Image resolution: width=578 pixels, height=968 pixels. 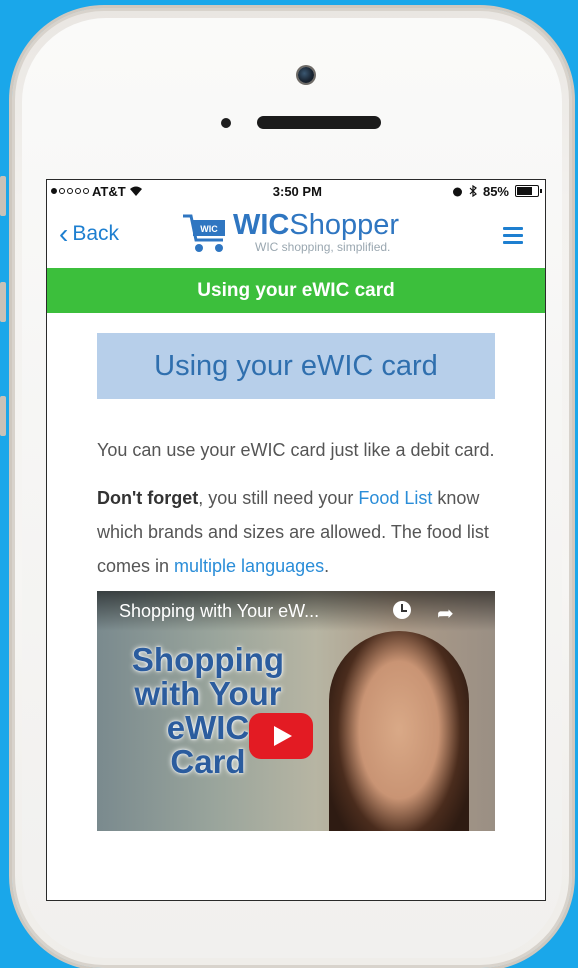 I want to click on battery-icon, so click(x=528, y=191).